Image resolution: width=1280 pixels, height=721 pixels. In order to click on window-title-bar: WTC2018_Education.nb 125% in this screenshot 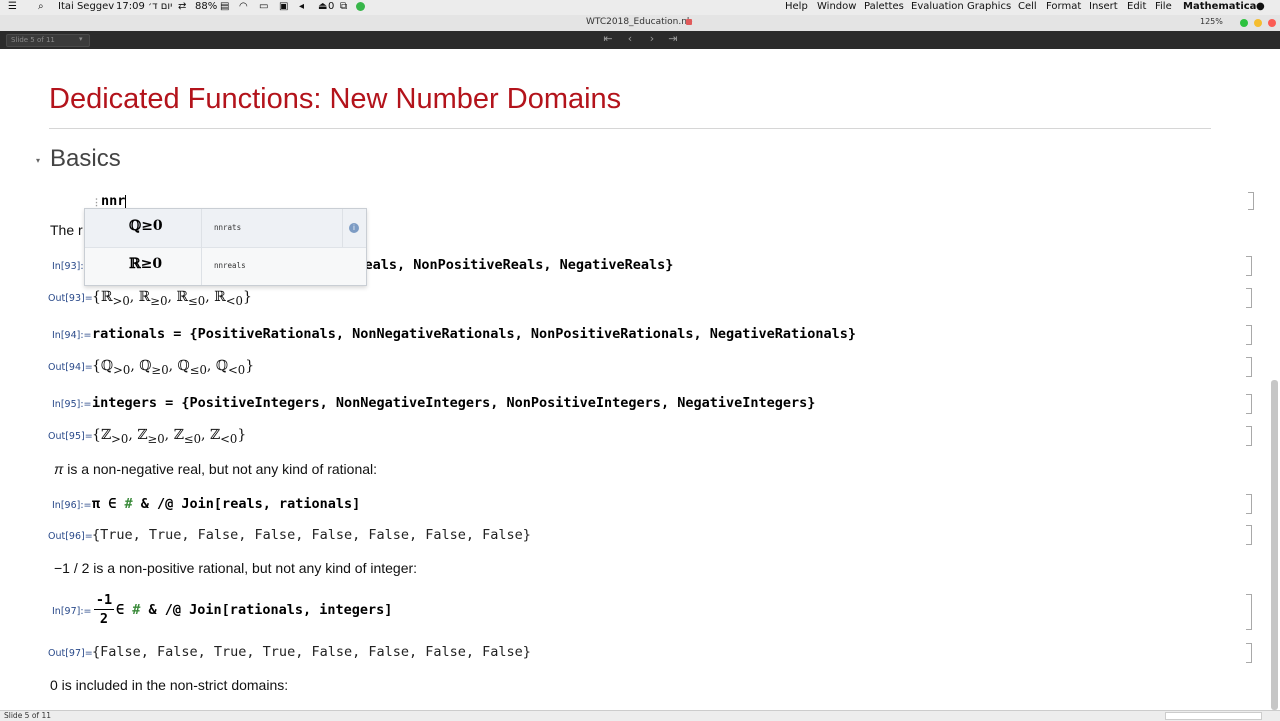, I will do `click(640, 23)`.